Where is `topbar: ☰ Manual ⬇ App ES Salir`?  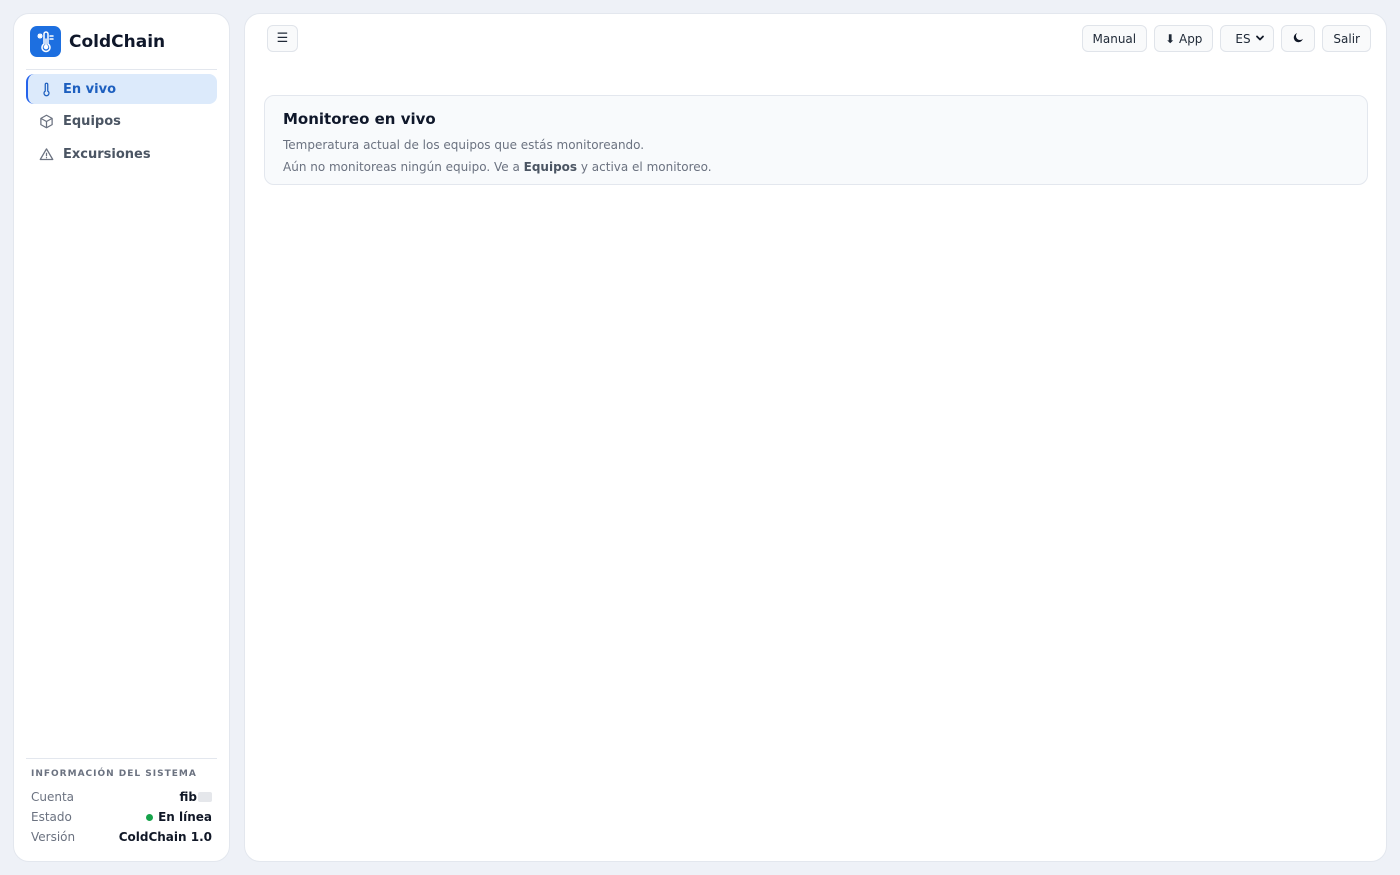 topbar: ☰ Manual ⬇ App ES Salir is located at coordinates (819, 38).